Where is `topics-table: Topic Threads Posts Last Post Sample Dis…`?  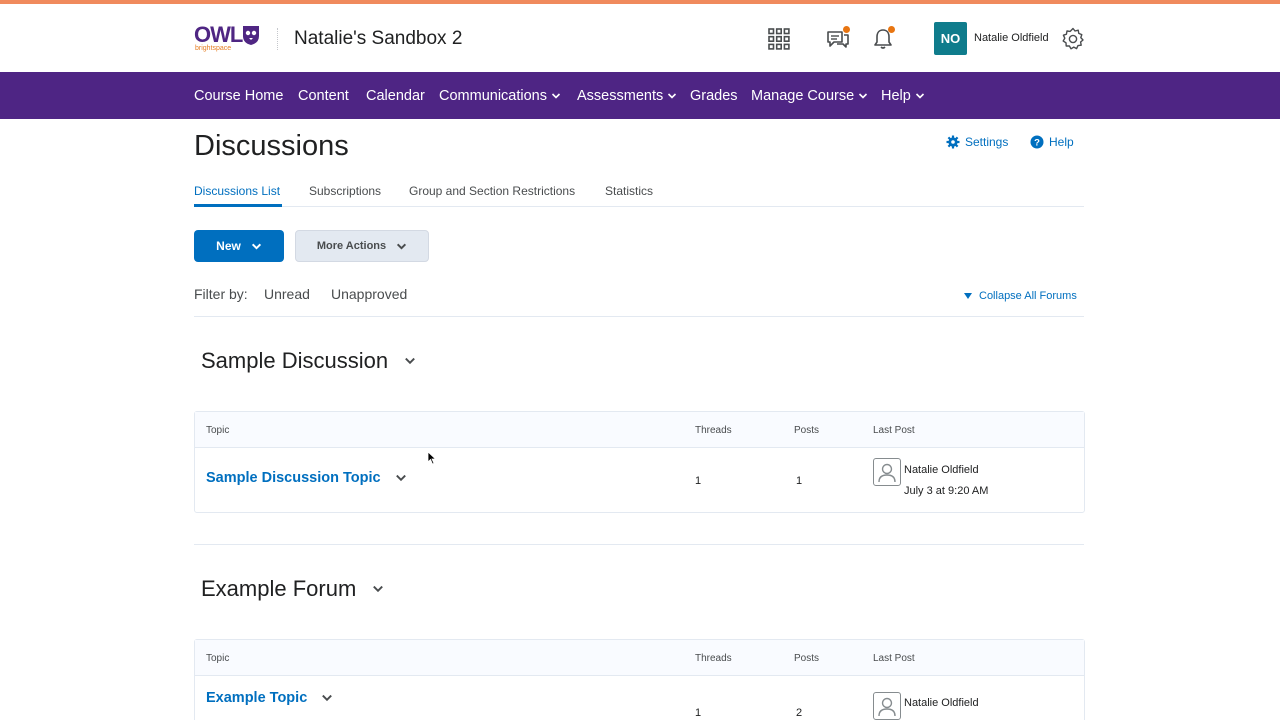 topics-table: Topic Threads Posts Last Post Sample Dis… is located at coordinates (639, 462).